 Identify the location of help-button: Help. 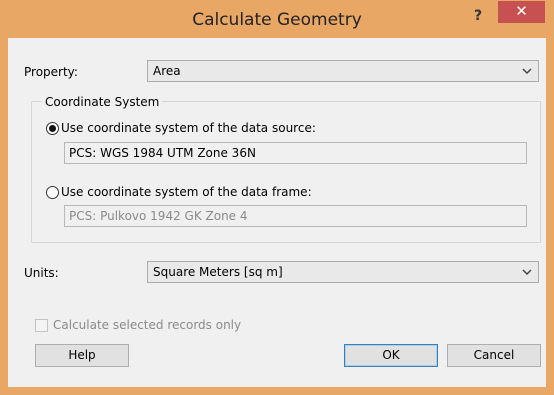
(82, 355).